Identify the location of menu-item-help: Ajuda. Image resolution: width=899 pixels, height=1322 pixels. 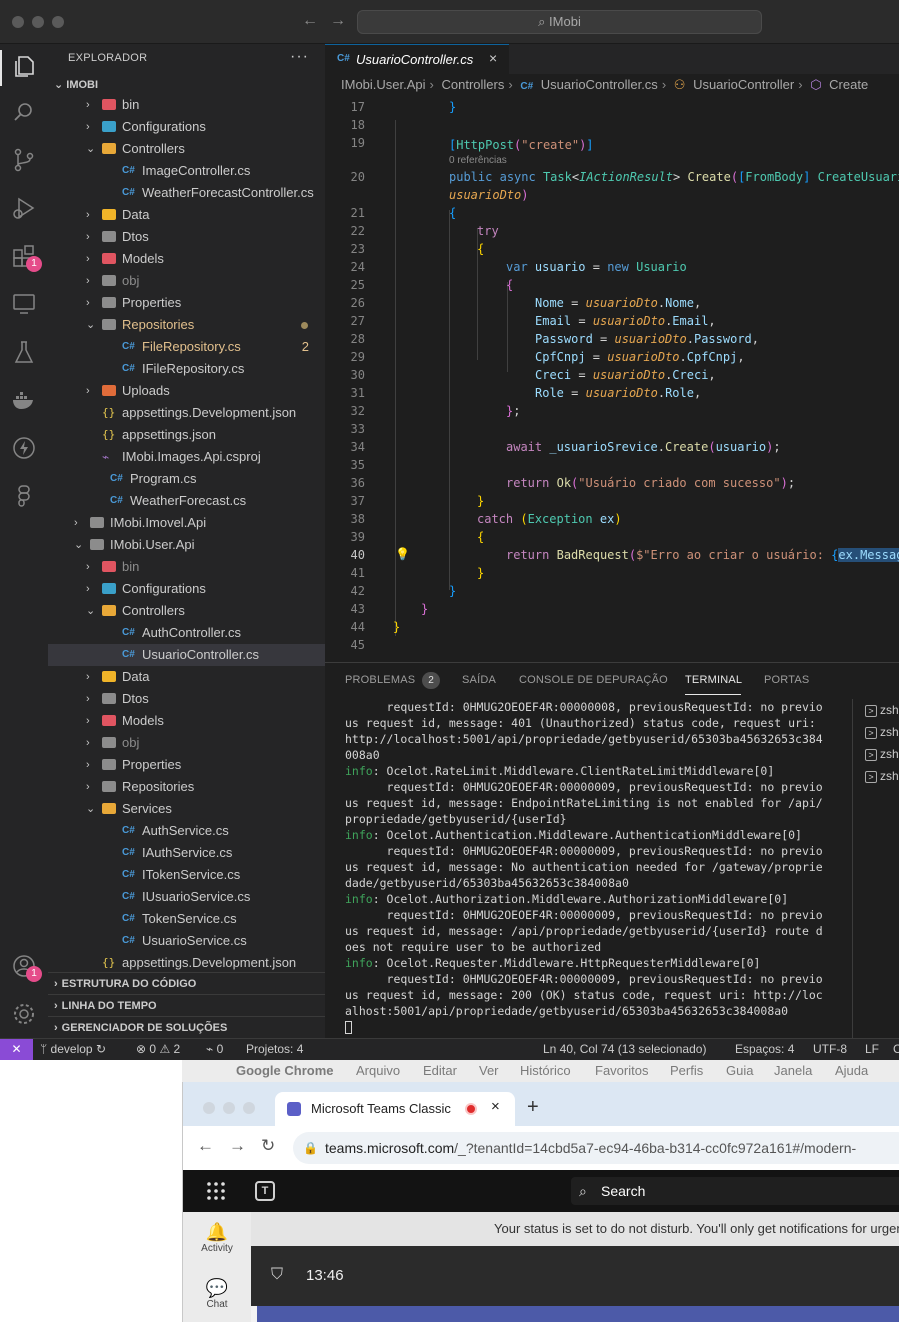
(851, 1071).